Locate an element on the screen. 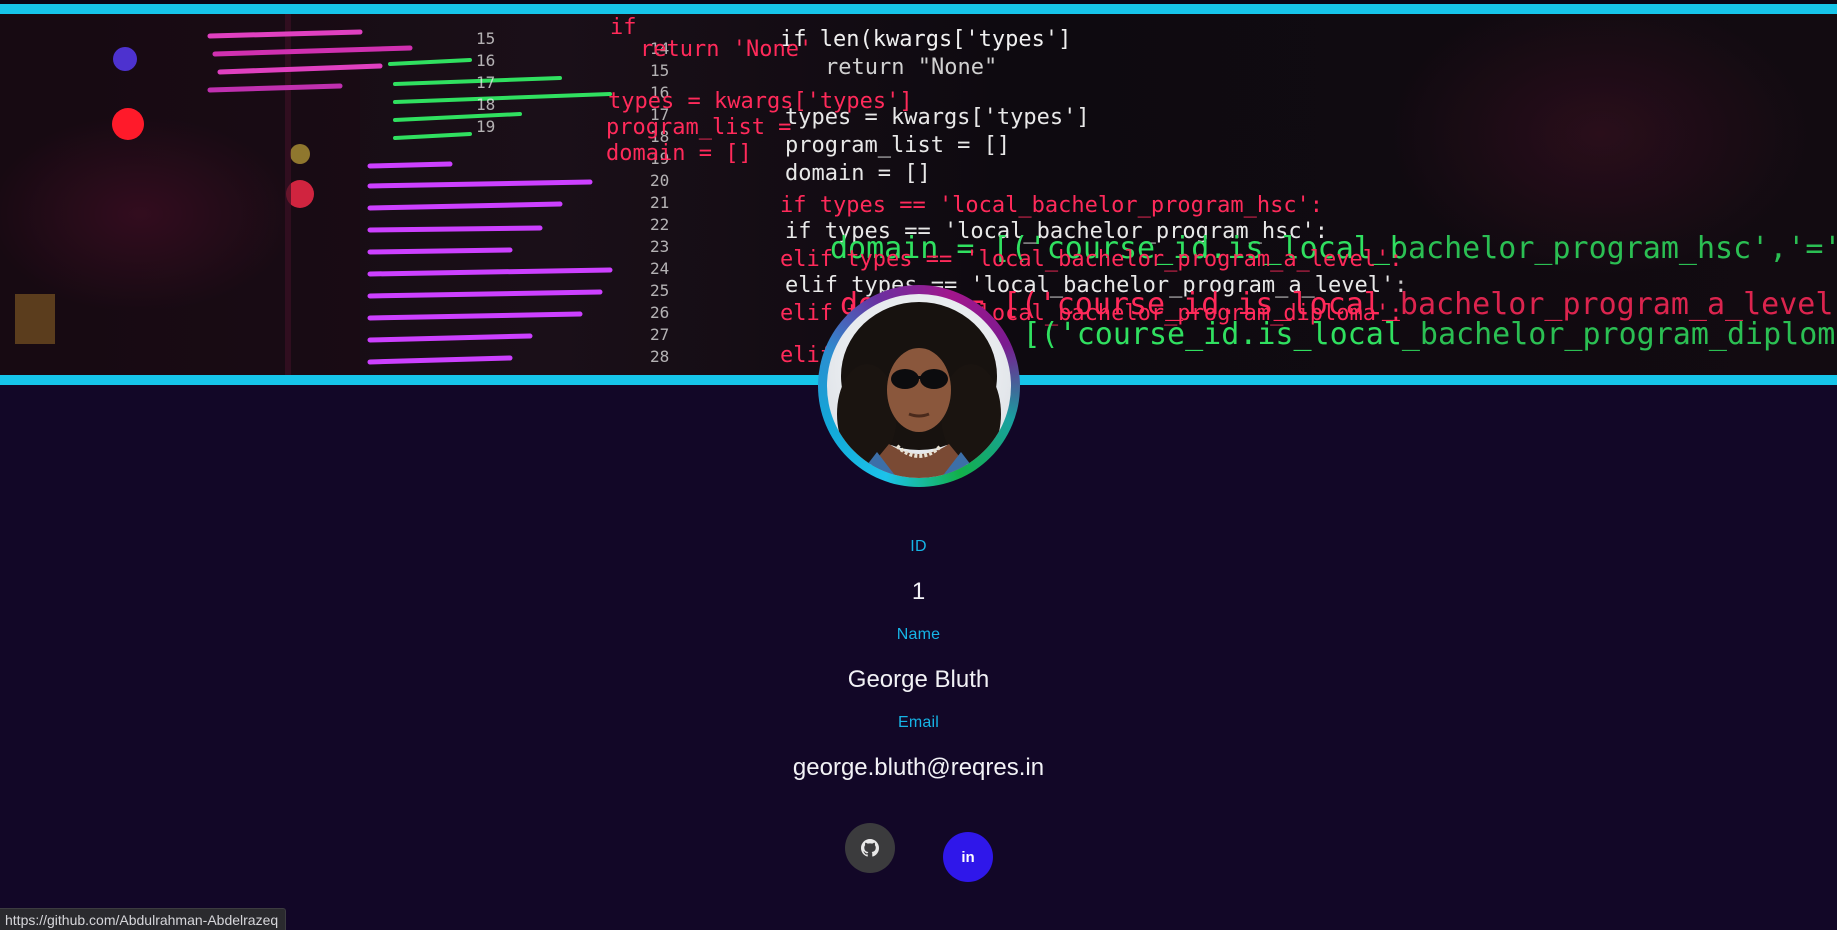 Image resolution: width=1837 pixels, height=930 pixels. avatar is located at coordinates (919, 386).